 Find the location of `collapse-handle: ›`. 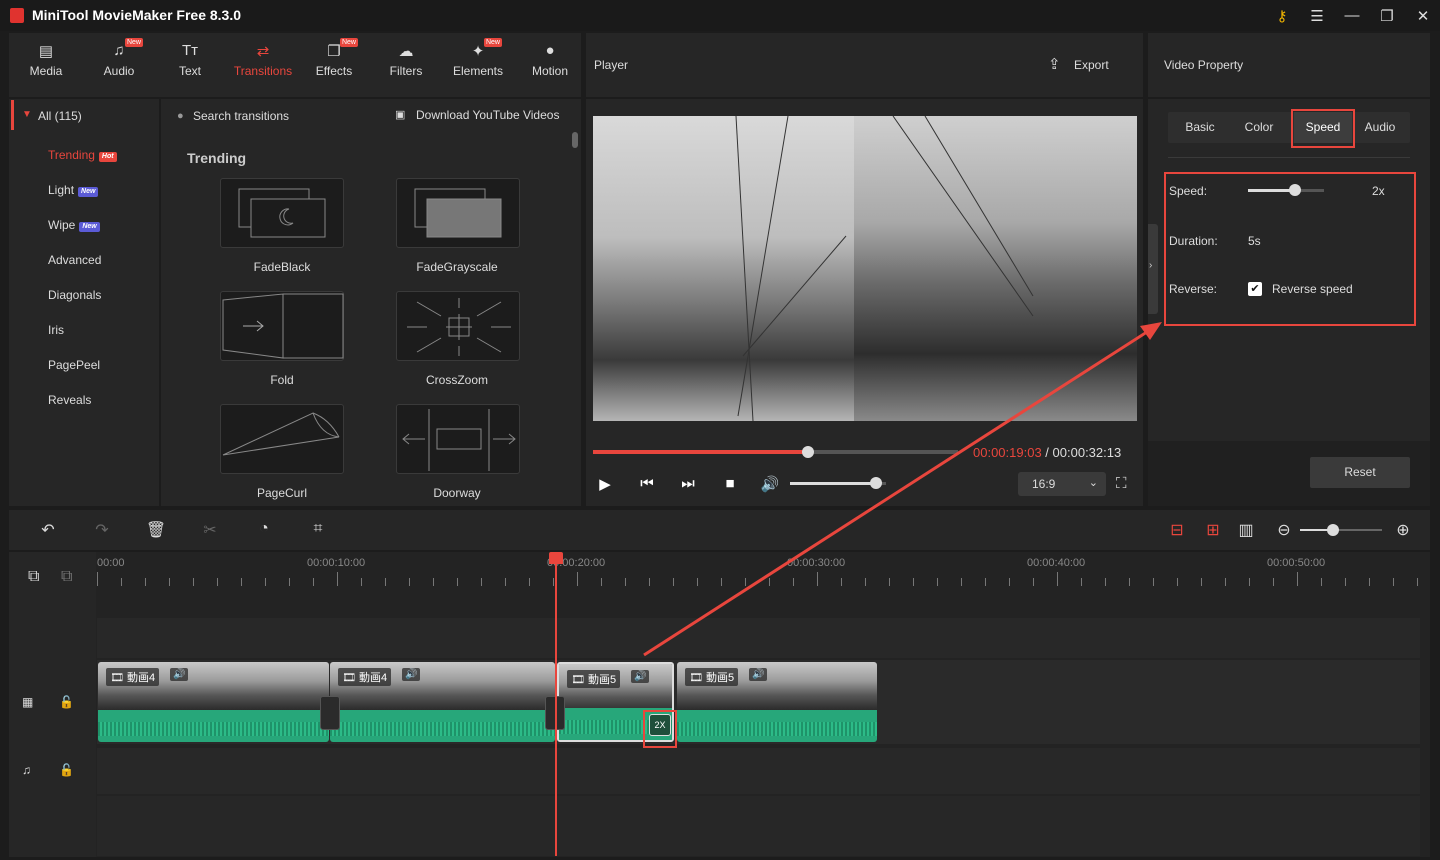

collapse-handle: › is located at coordinates (1153, 269).